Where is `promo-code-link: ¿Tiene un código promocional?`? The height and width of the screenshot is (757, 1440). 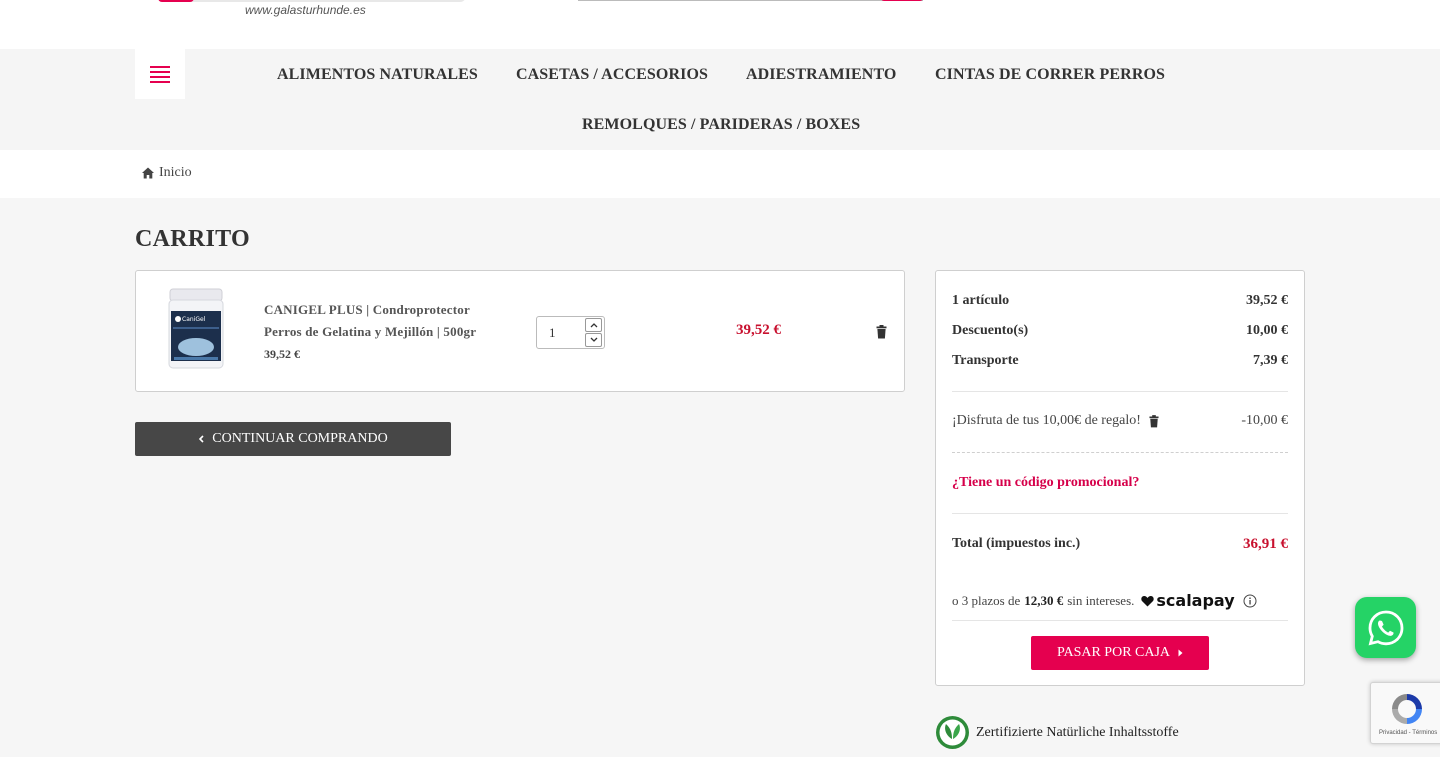 promo-code-link: ¿Tiene un código promocional? is located at coordinates (1045, 483).